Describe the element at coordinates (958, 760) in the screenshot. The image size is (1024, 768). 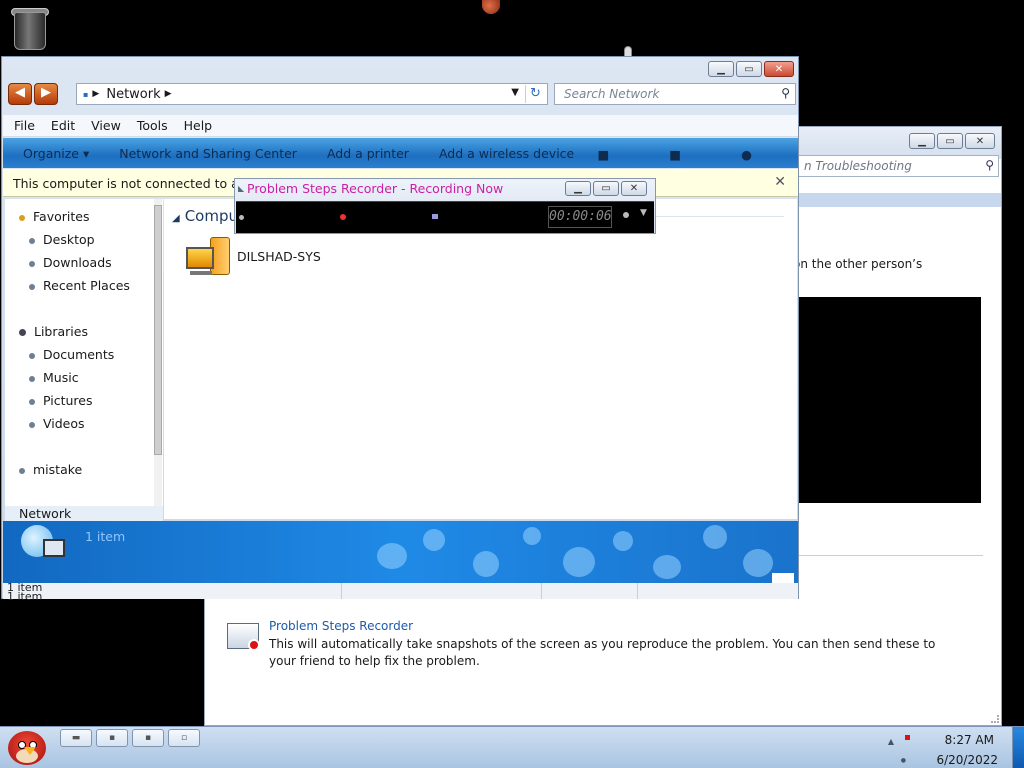
I see `clock-date: 6/20/2022` at that location.